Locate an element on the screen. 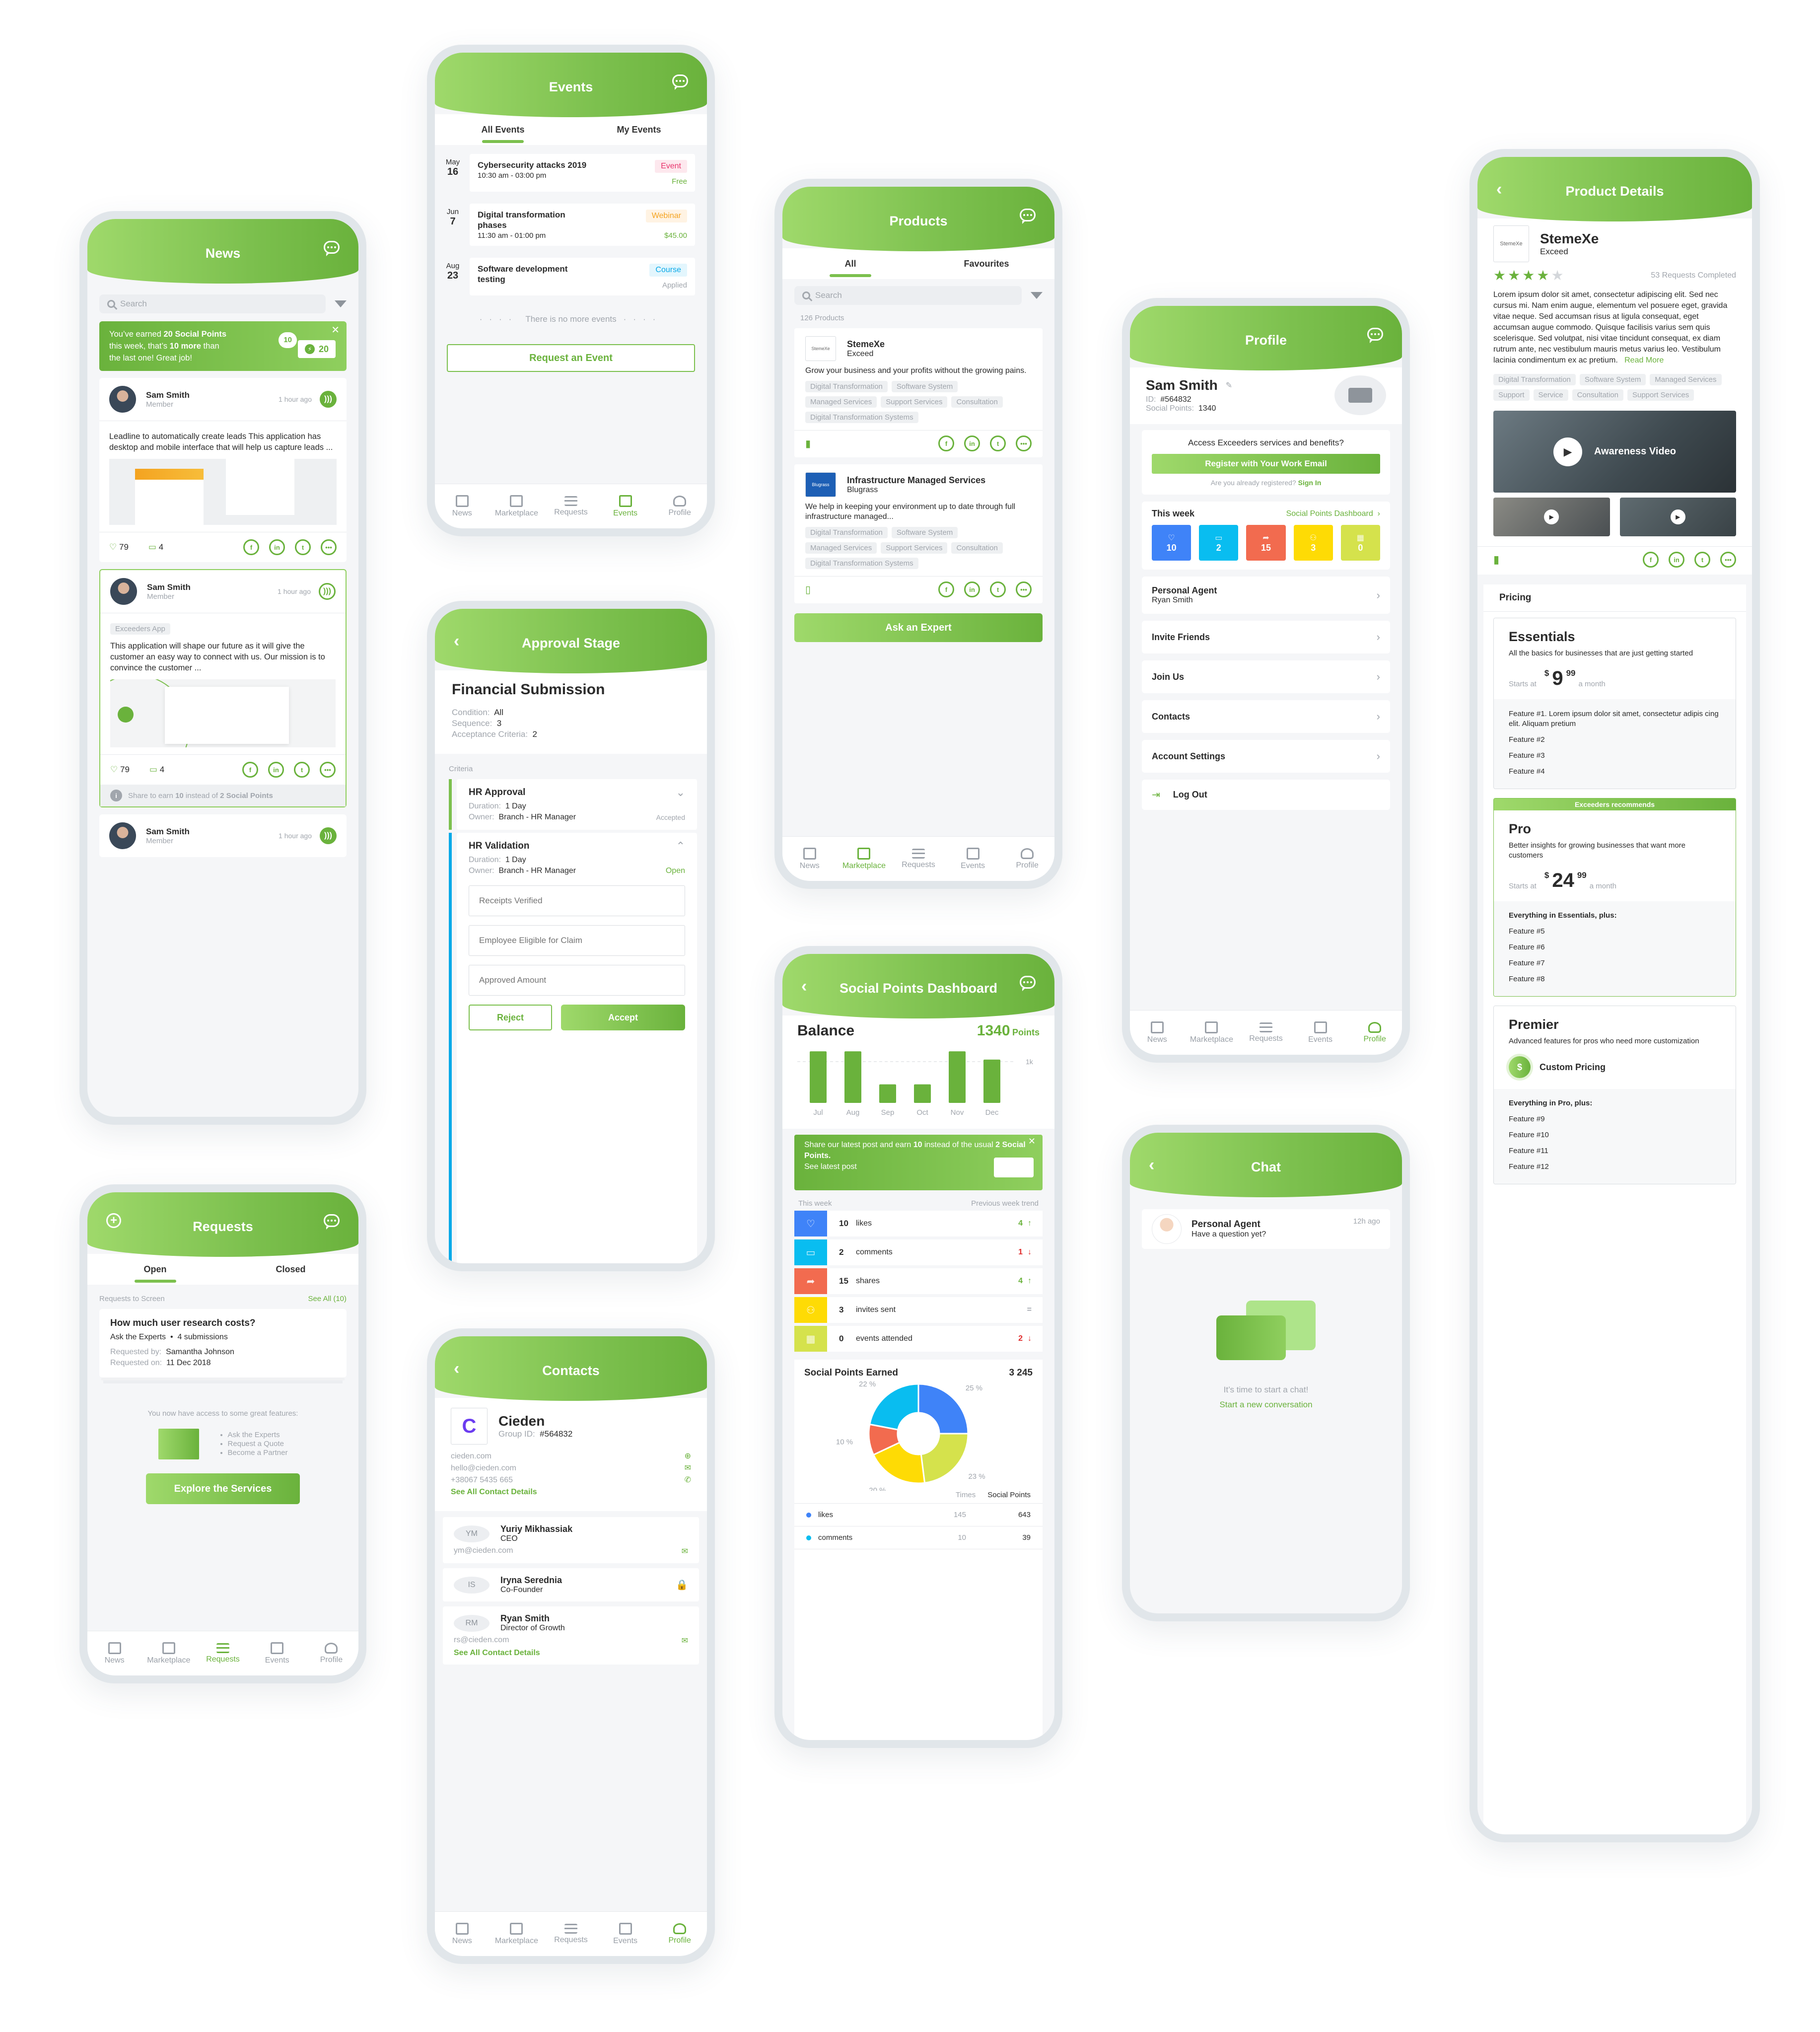 The image size is (1820, 2032). tab-favourites: Favourites is located at coordinates (986, 263).